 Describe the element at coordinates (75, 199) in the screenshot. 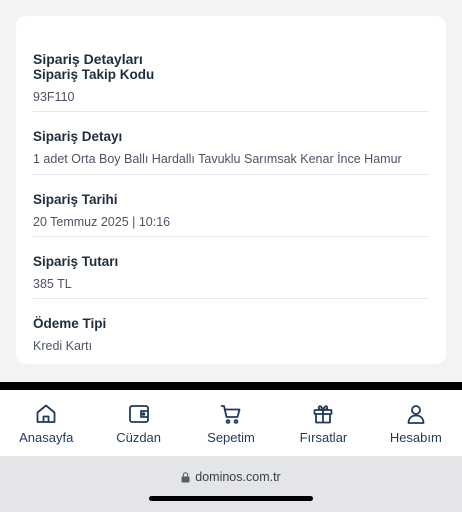

I see `order-date-label: Sipariş Tarihi` at that location.